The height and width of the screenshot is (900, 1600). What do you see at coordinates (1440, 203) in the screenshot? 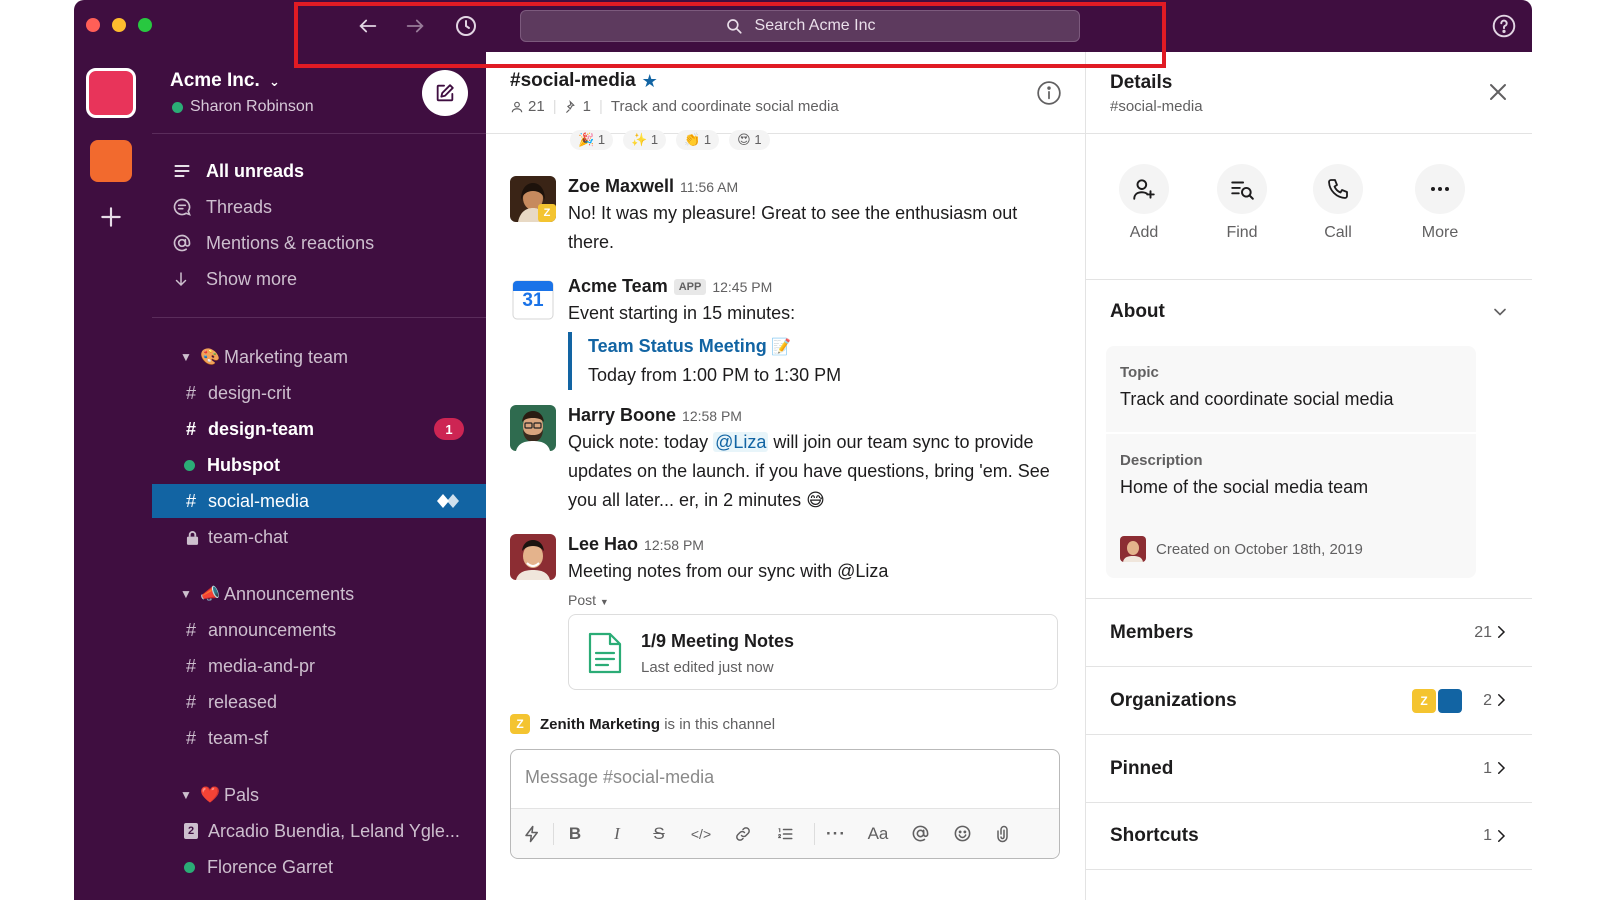
I see `more-action-button: More` at bounding box center [1440, 203].